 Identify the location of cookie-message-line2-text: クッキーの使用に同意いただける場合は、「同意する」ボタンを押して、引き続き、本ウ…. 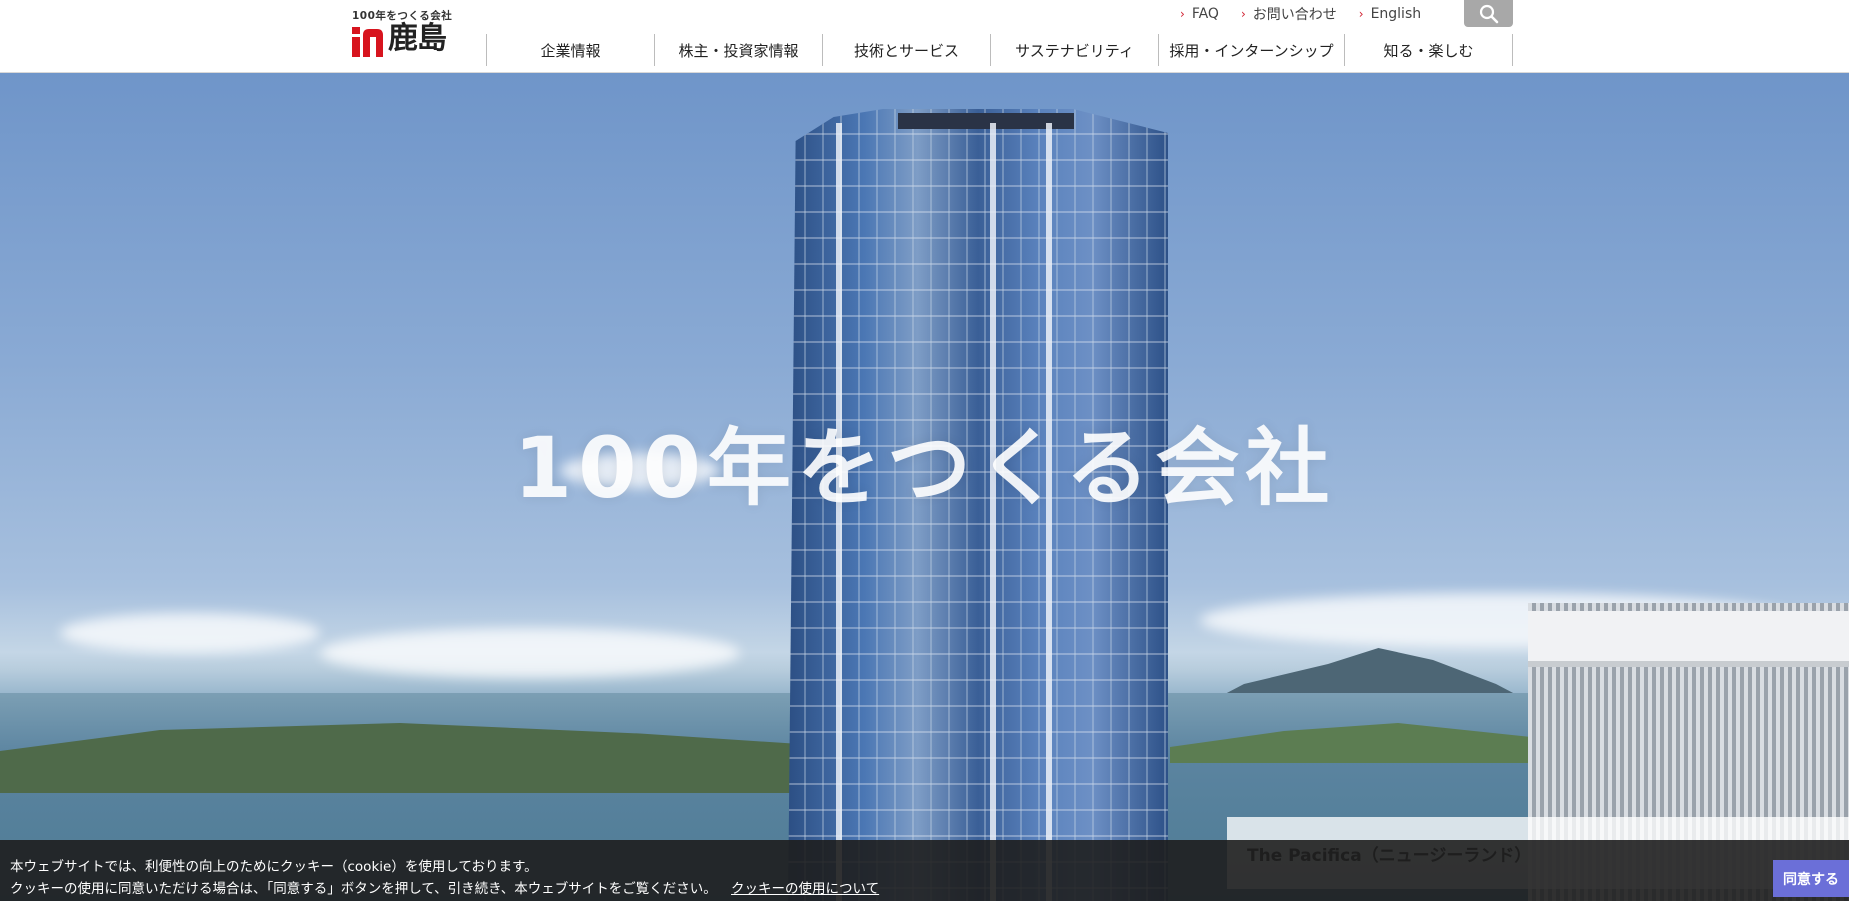
(363, 889).